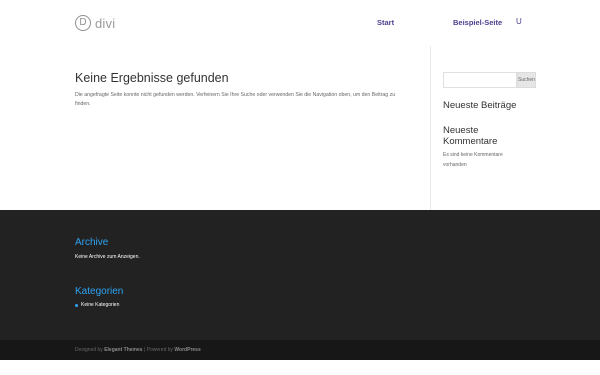  I want to click on bullet-icon, so click(76, 305).